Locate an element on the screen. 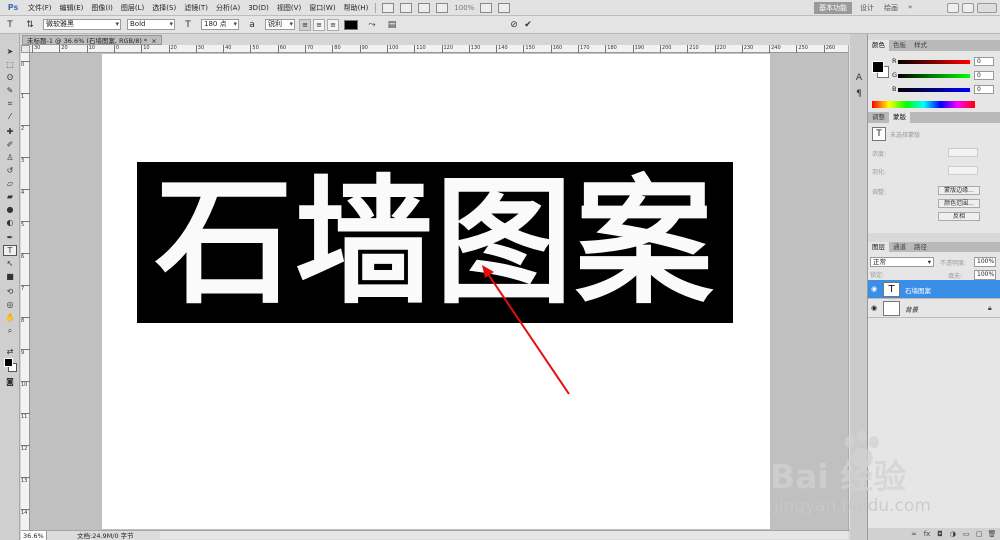 The width and height of the screenshot is (1000, 540). crop-tool-icon: ⌗ is located at coordinates (10, 103).